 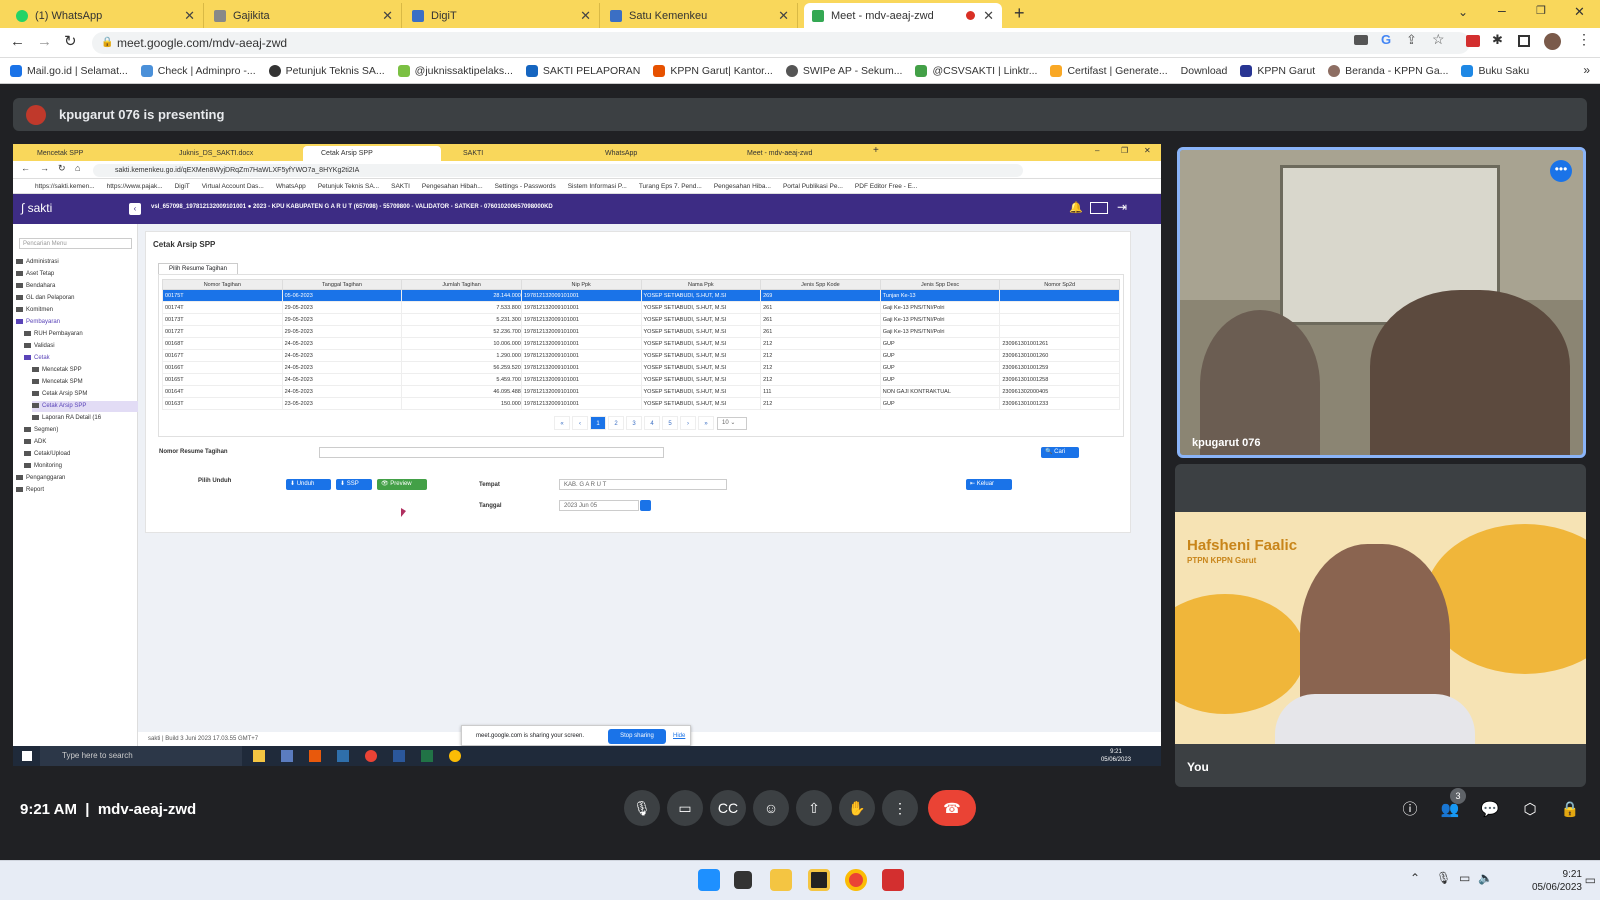 What do you see at coordinates (1438, 39) in the screenshot?
I see `star-icon: ☆` at bounding box center [1438, 39].